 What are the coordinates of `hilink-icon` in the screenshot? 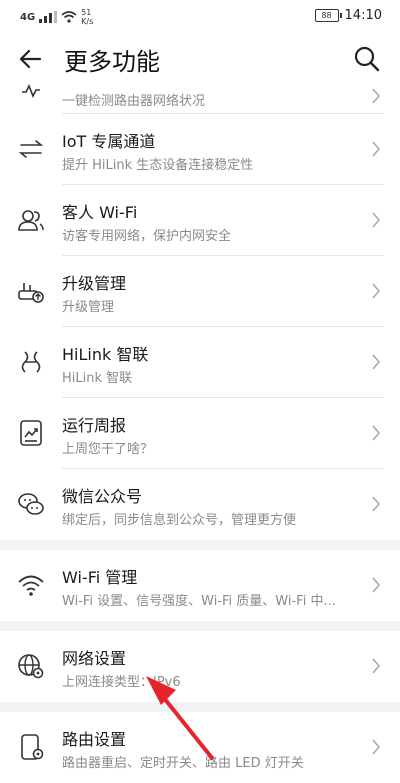 It's located at (31, 362).